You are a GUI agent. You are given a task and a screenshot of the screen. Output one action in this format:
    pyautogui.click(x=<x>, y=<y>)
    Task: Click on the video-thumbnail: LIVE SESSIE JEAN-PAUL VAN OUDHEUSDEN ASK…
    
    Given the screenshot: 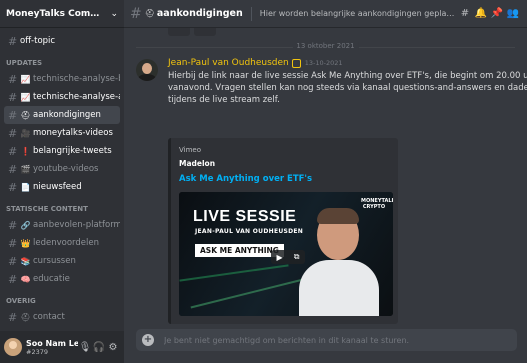 What is the action you would take?
    pyautogui.click(x=286, y=254)
    